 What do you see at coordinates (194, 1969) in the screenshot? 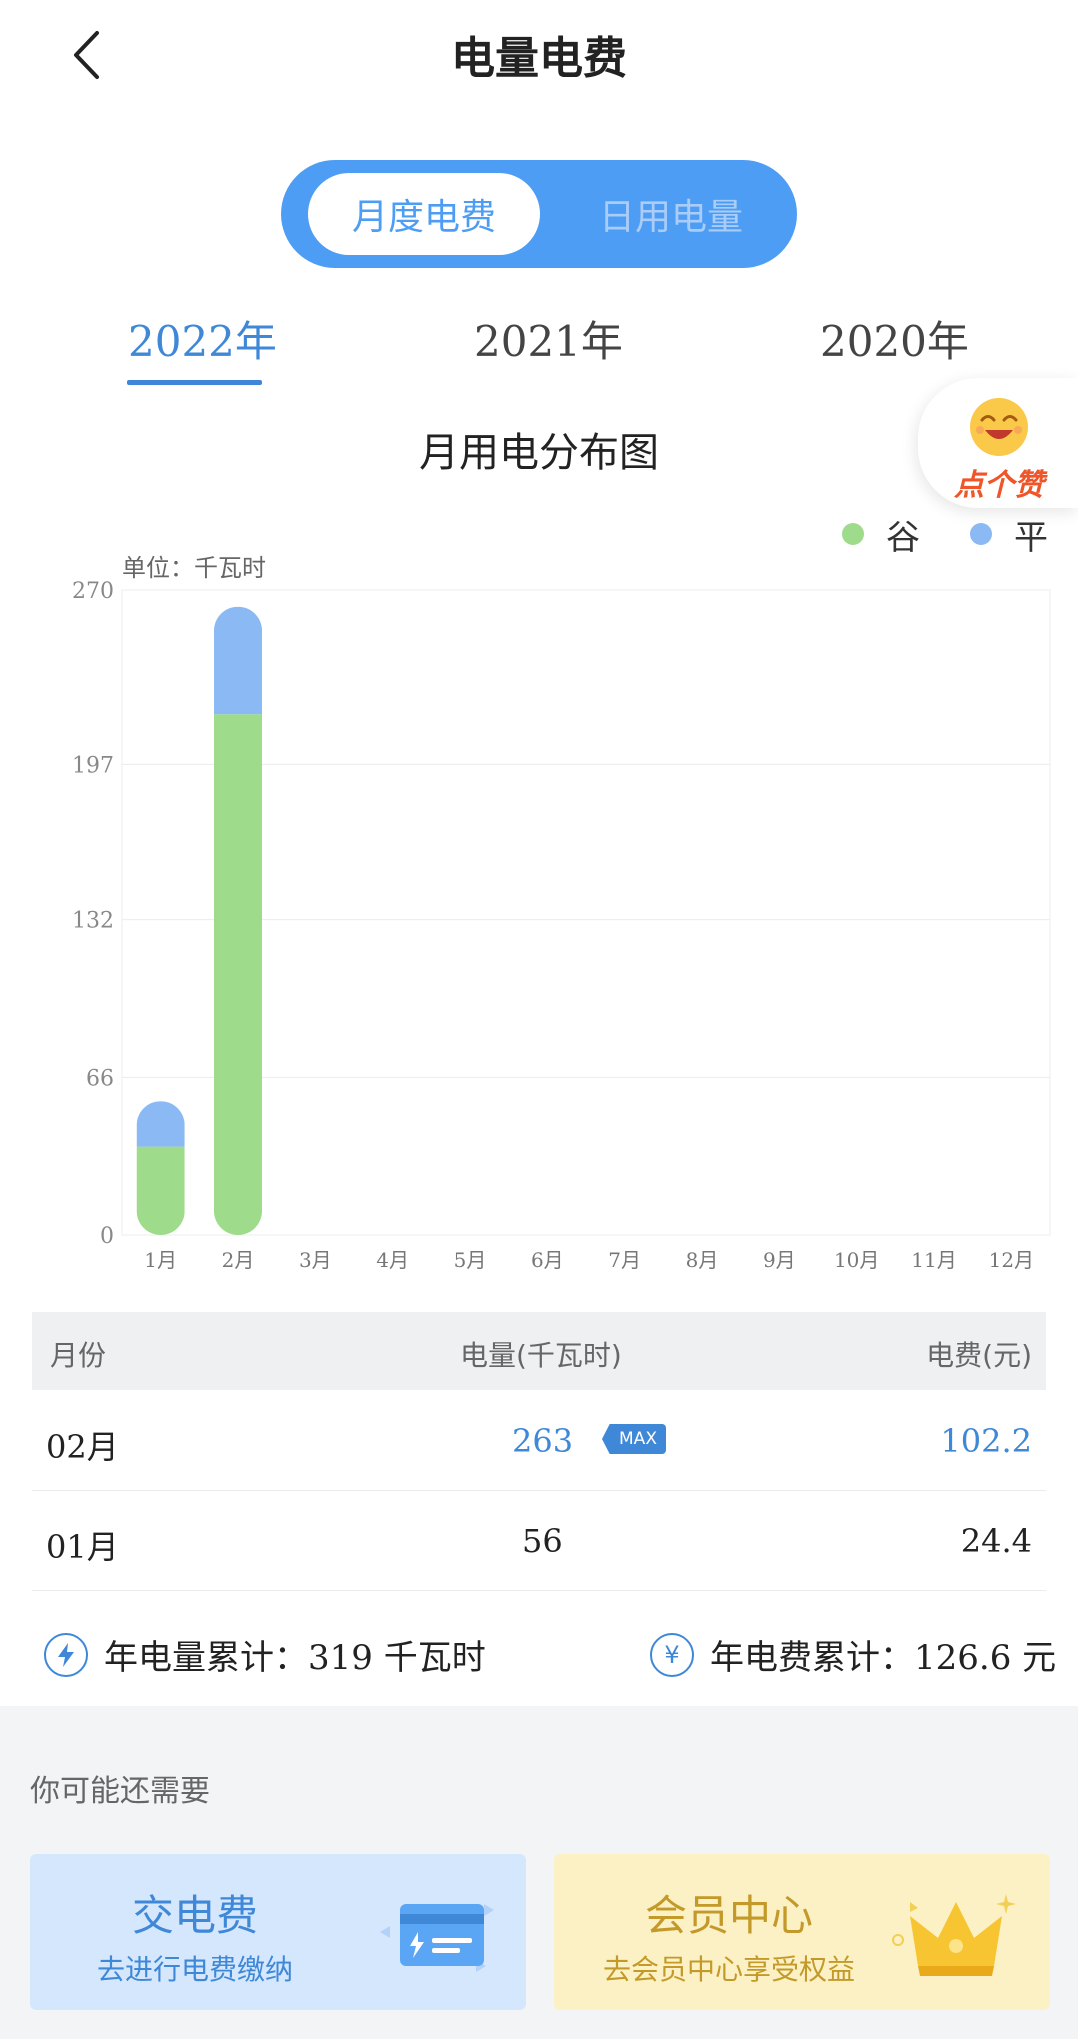
I see `card-subtitle: 去进行电费缴纳` at bounding box center [194, 1969].